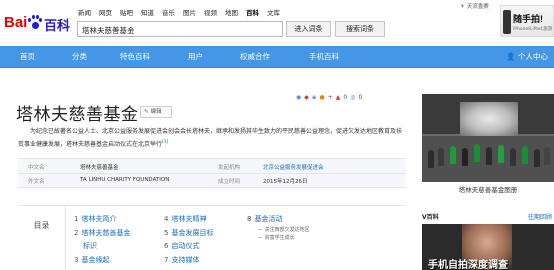 The width and height of the screenshot is (554, 270). Describe the element at coordinates (279, 238) in the screenshot. I see `toc-subitem-text: 贫富学生成长` at that location.